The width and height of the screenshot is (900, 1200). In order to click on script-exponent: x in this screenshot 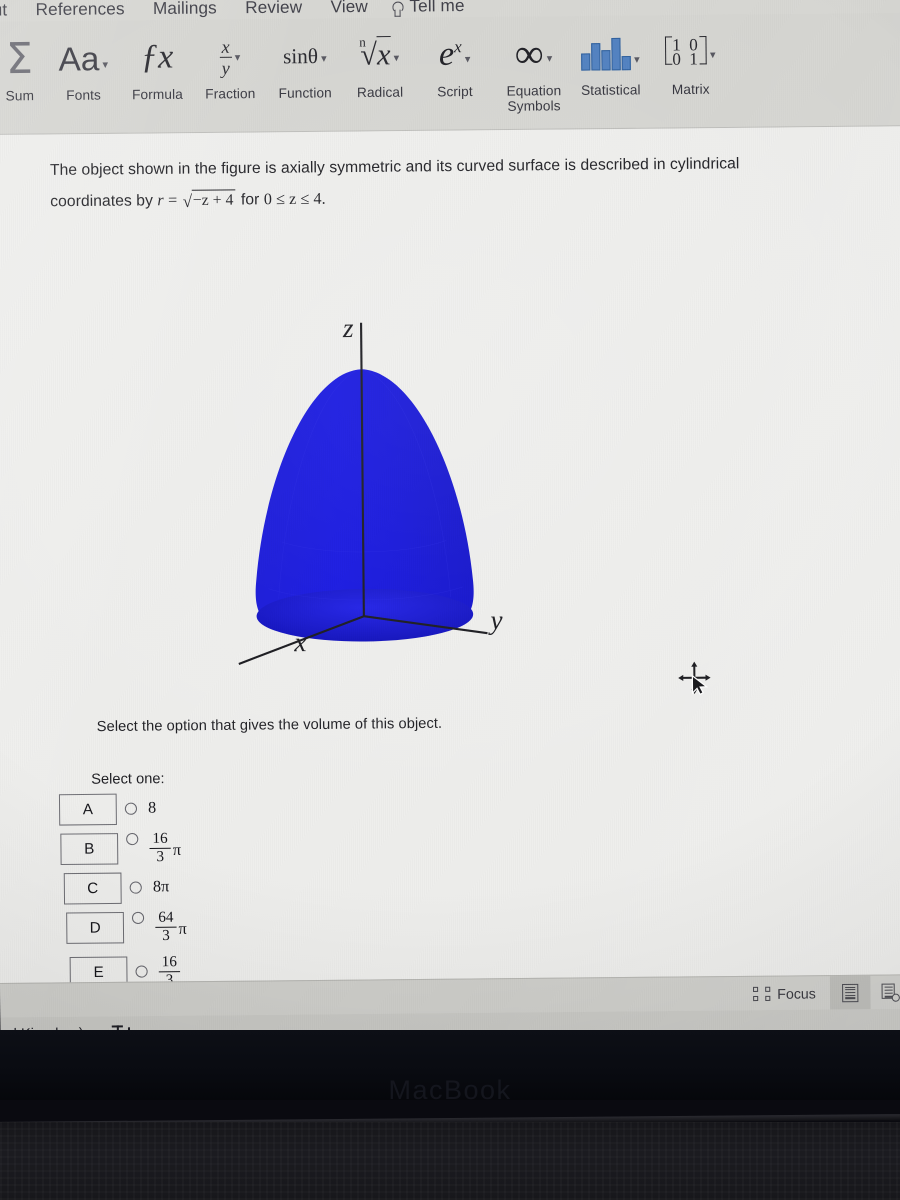, I will do `click(457, 47)`.